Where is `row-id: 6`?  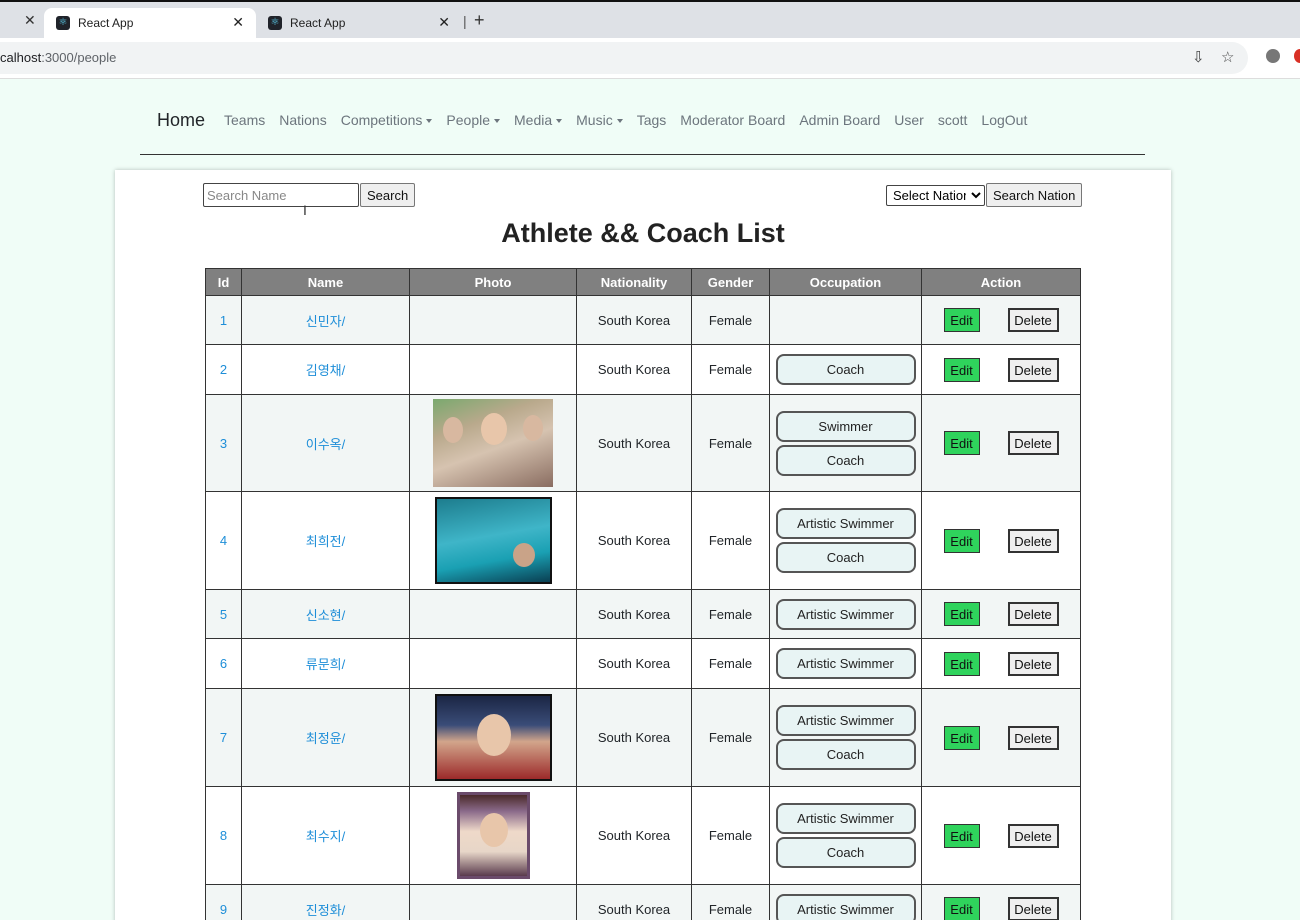
row-id: 6 is located at coordinates (223, 663).